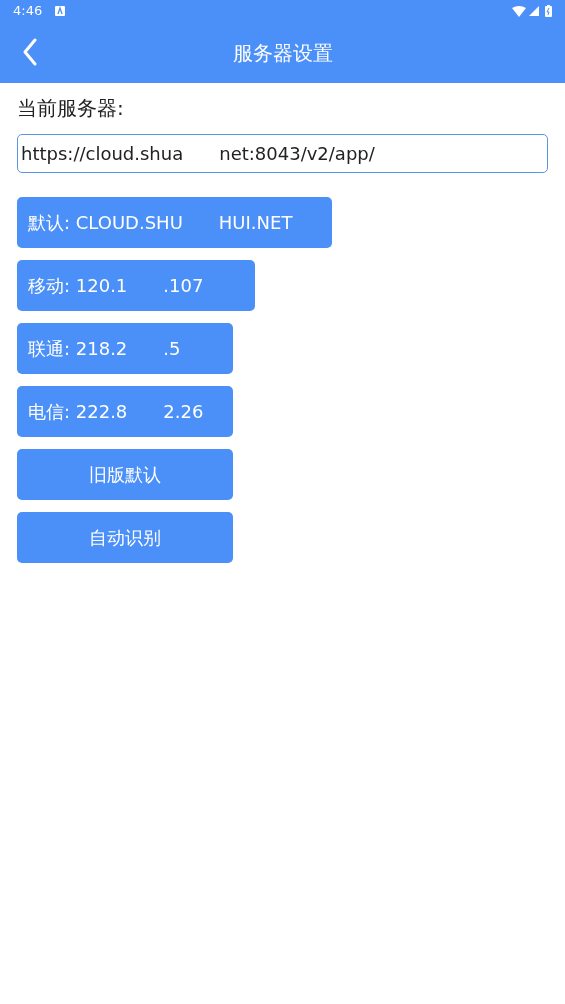 The width and height of the screenshot is (565, 1004). What do you see at coordinates (174, 222) in the screenshot?
I see `server-option-button: 默认: CLOUD.SHU HUI.NET` at bounding box center [174, 222].